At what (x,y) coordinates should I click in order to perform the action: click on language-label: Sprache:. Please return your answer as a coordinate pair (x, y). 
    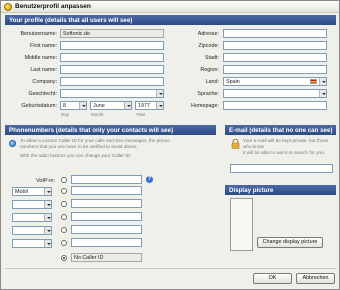
    Looking at the image, I should click on (208, 94).